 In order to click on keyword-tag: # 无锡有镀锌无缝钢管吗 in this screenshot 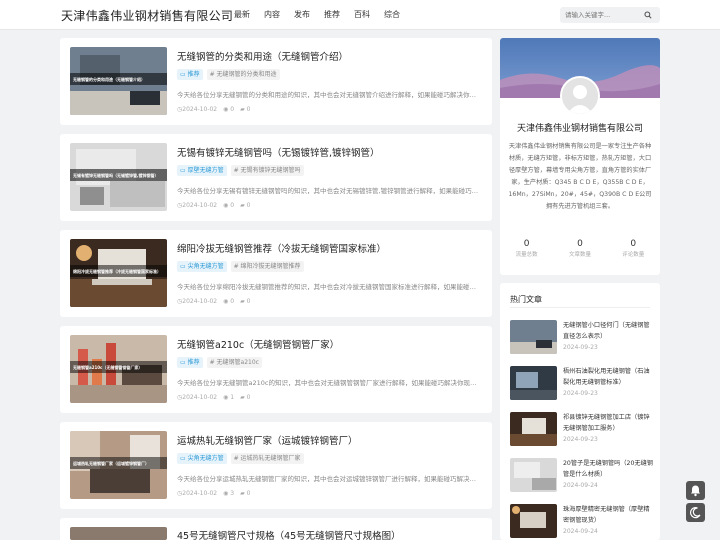, I will do `click(267, 170)`.